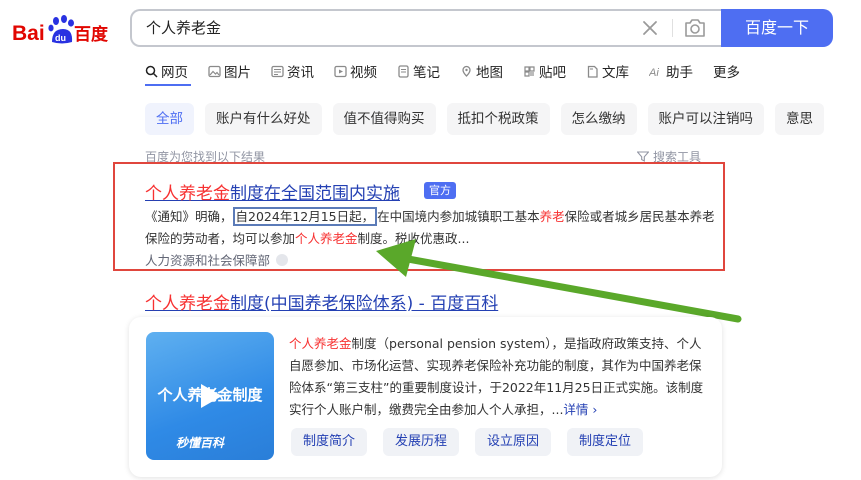 This screenshot has width=861, height=480. What do you see at coordinates (672, 28) in the screenshot?
I see `divider` at bounding box center [672, 28].